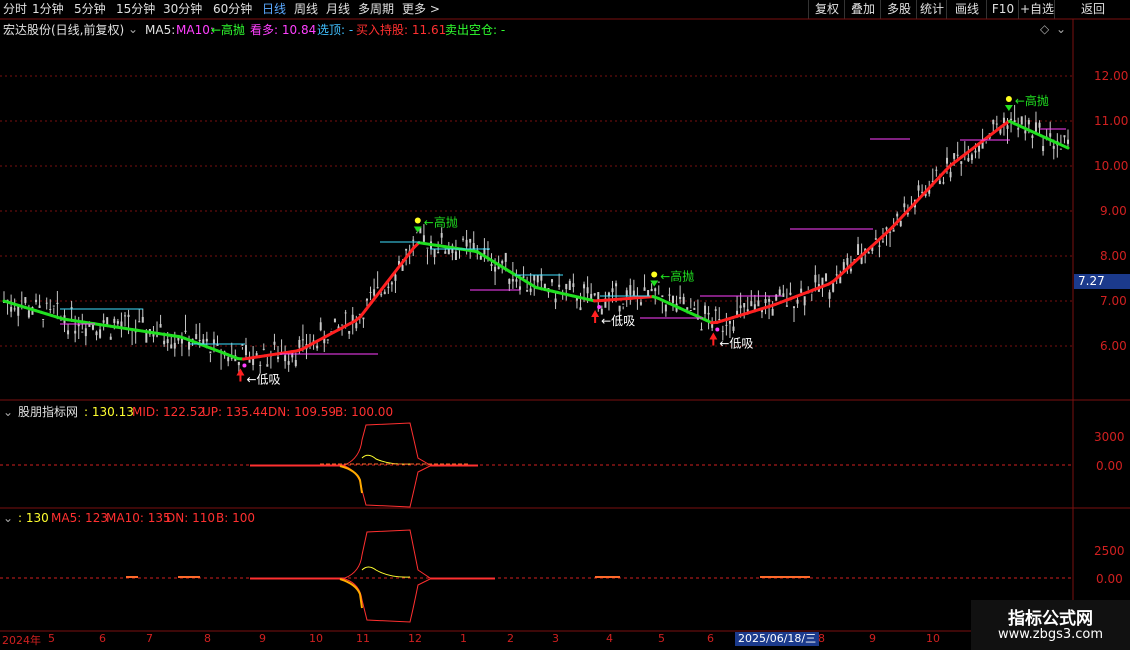  Describe the element at coordinates (1044, 29) in the screenshot. I see `diamond-icon: ◇` at that location.